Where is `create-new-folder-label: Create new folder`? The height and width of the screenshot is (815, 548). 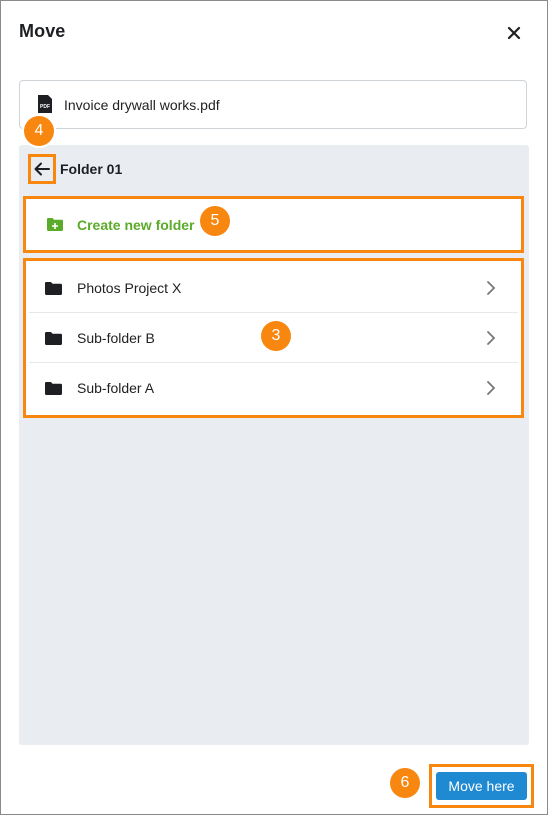
create-new-folder-label: Create new folder is located at coordinates (136, 225).